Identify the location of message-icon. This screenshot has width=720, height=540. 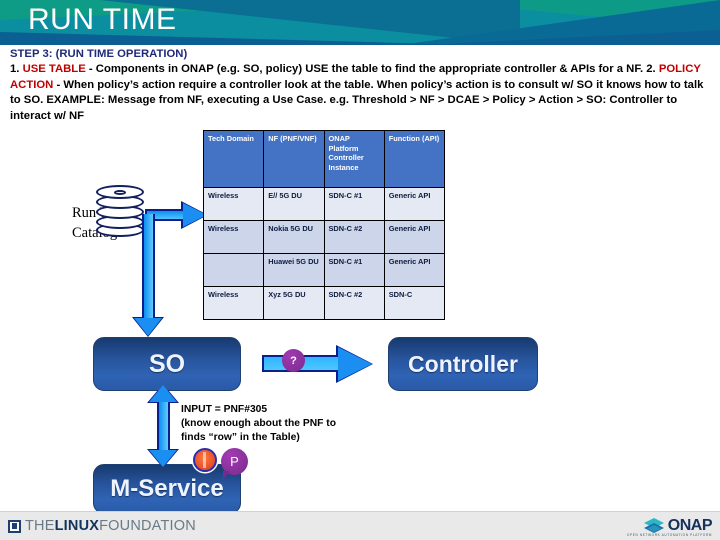
(205, 460).